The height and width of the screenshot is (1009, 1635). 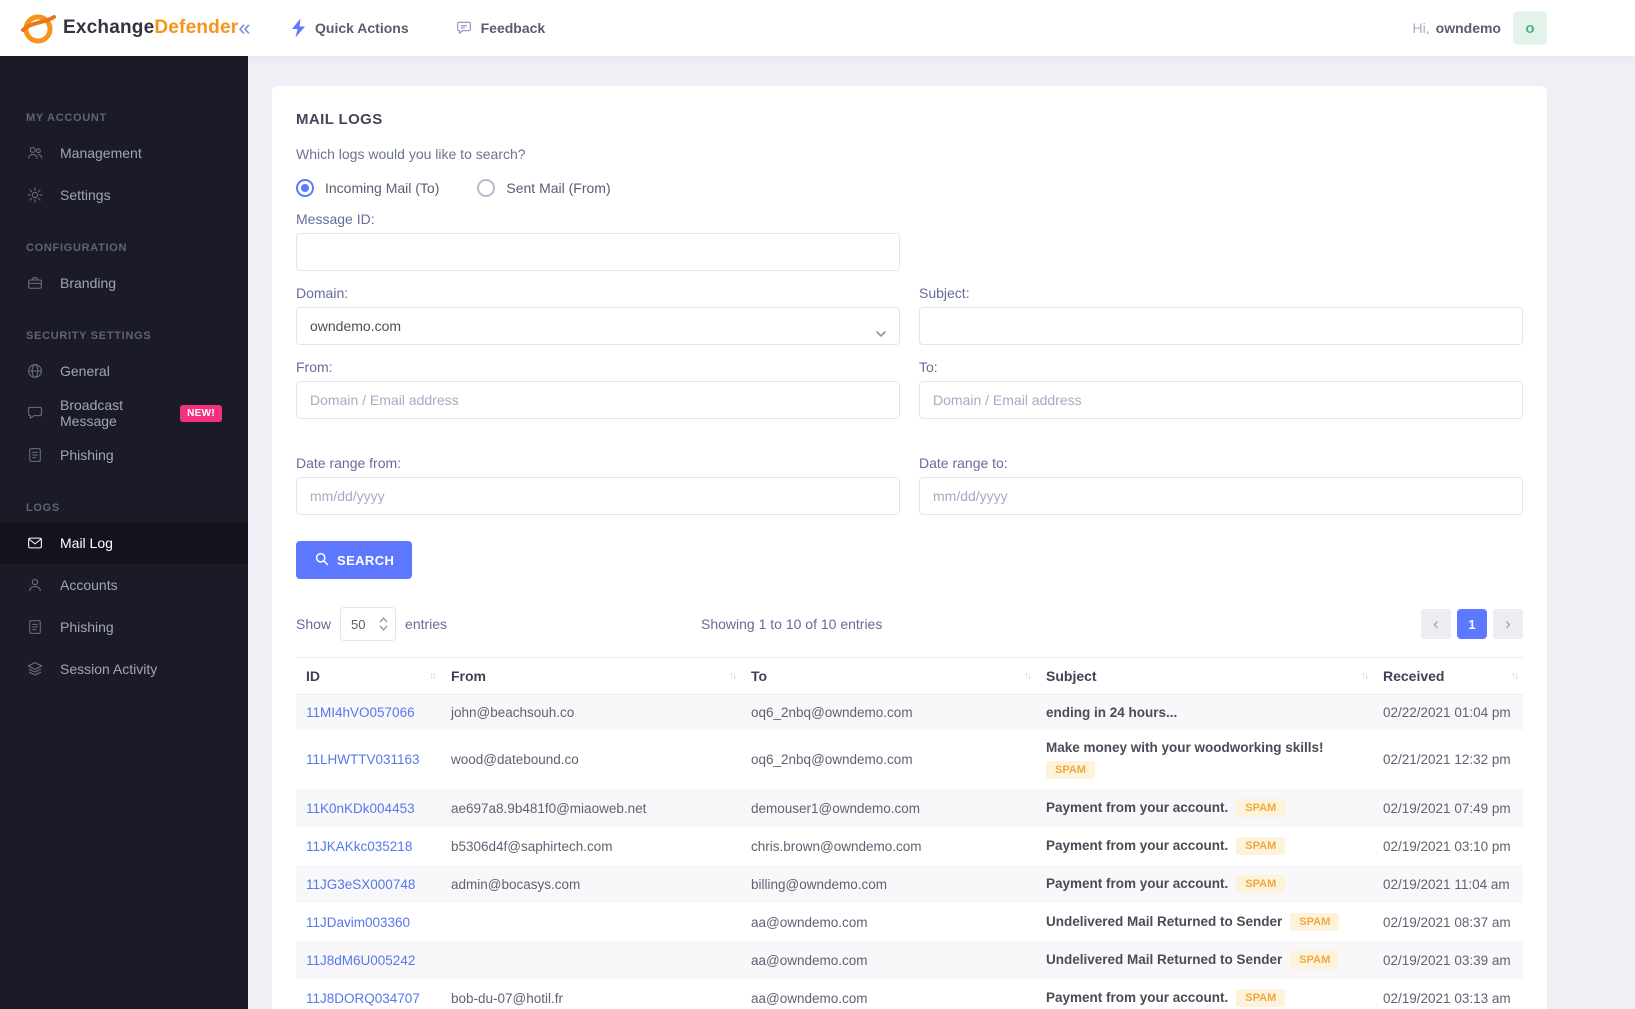 What do you see at coordinates (43, 508) in the screenshot?
I see `sidebar-section-logs: LOGS` at bounding box center [43, 508].